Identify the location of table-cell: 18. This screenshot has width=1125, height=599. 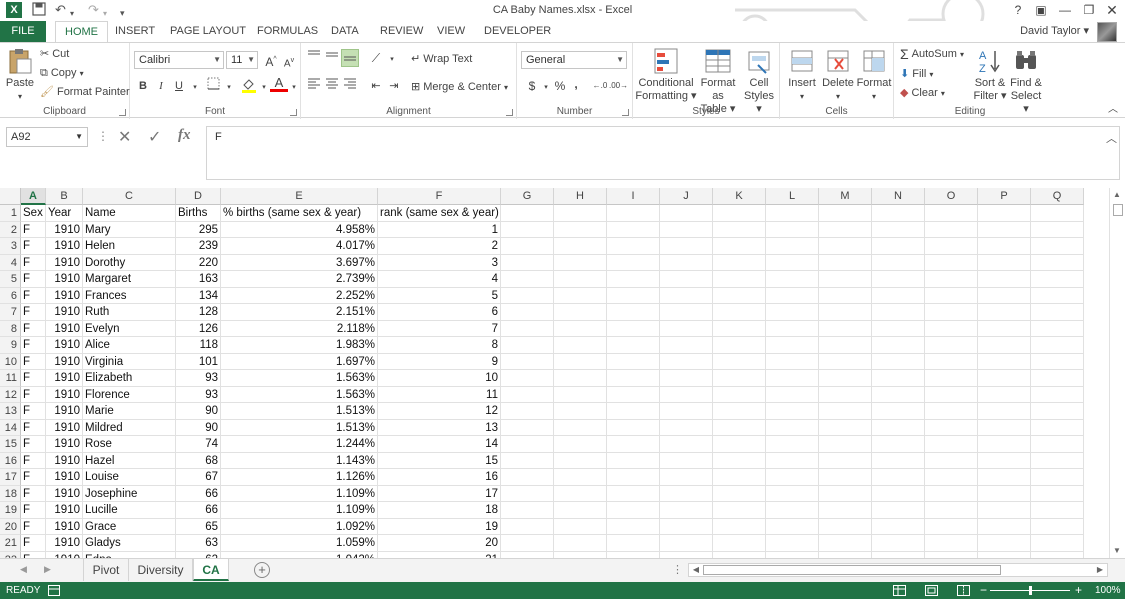
(439, 510).